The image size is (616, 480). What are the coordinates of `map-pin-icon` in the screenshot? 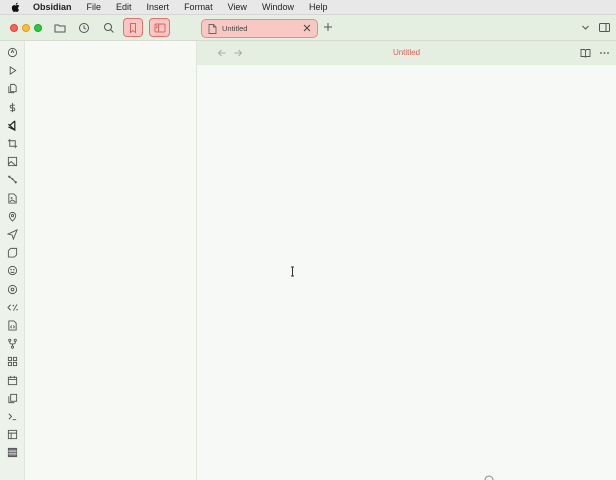 It's located at (12, 216).